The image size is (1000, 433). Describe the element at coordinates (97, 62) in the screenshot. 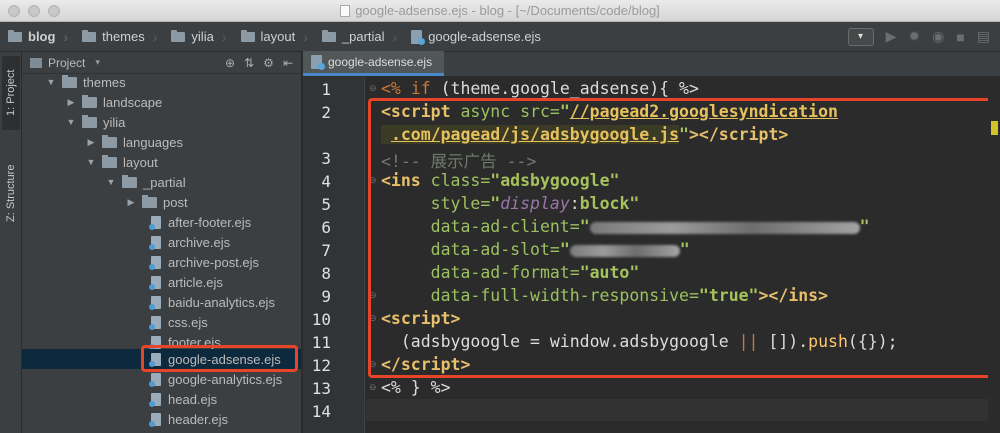

I see `chevron-down-icon: ▾` at that location.